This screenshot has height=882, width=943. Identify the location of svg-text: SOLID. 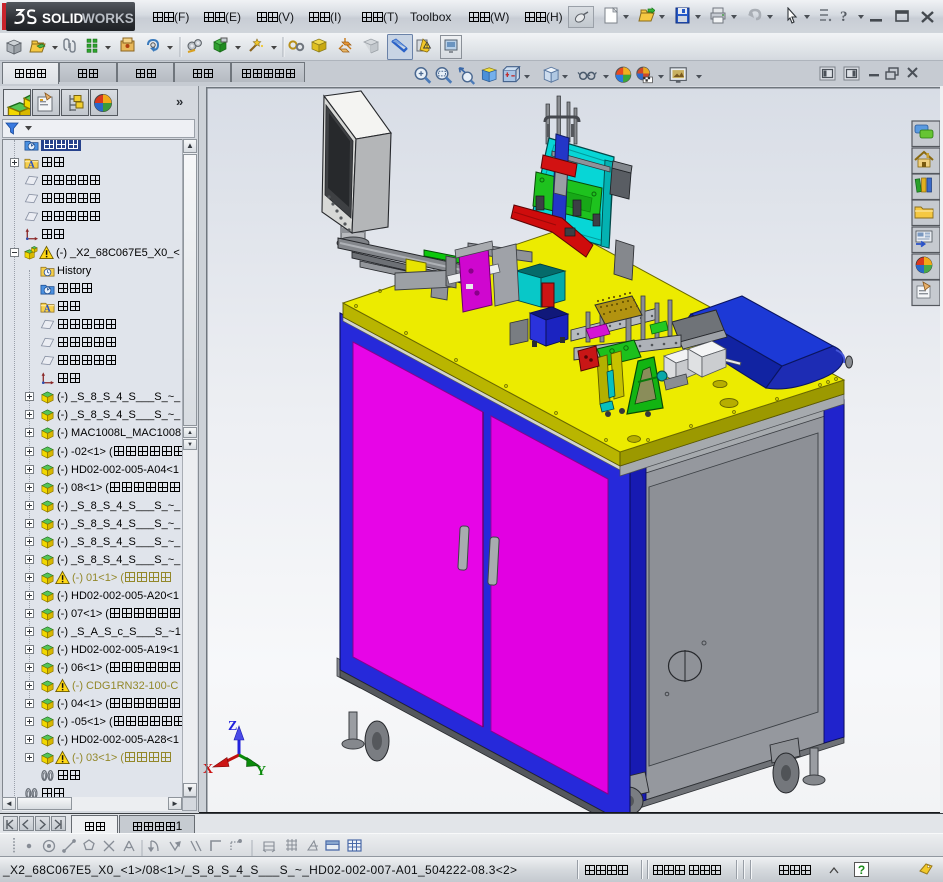
(63, 18).